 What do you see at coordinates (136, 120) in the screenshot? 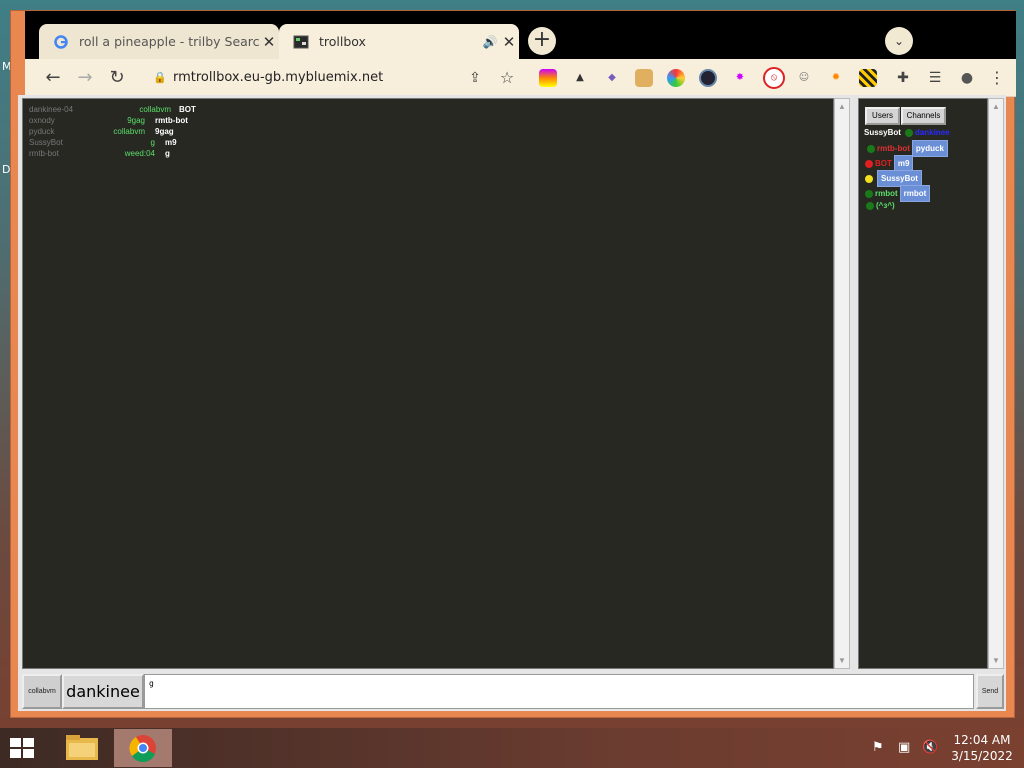
I see `message-nick: 9gag` at bounding box center [136, 120].